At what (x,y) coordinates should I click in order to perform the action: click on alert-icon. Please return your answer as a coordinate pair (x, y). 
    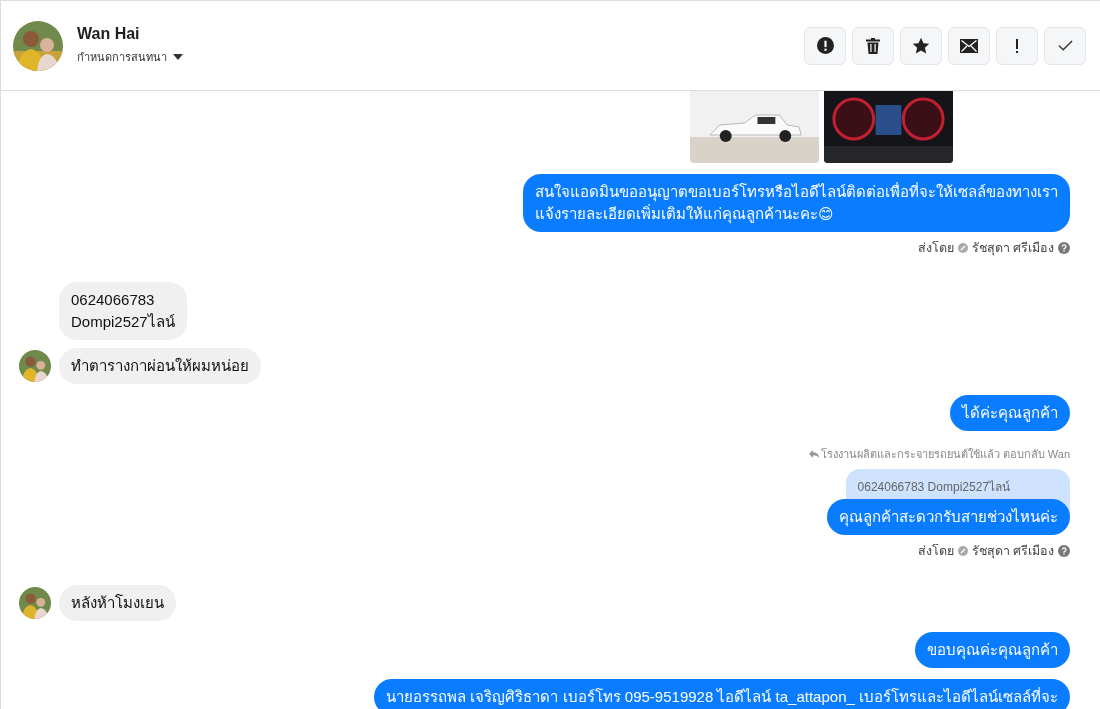
    Looking at the image, I should click on (825, 45).